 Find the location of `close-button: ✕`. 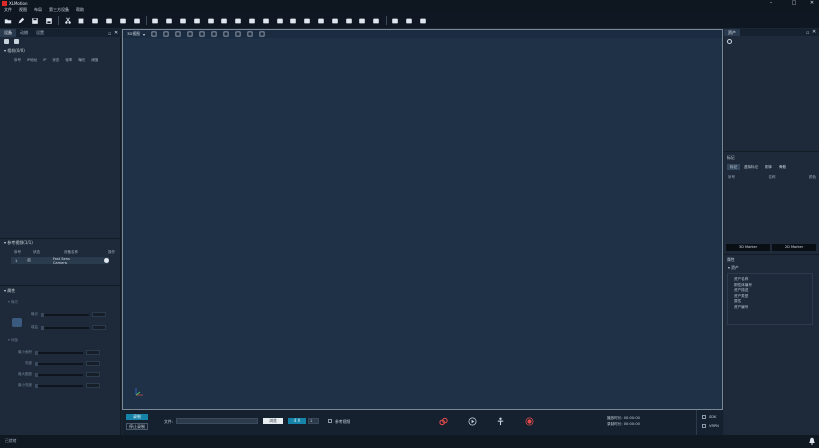

close-button: ✕ is located at coordinates (812, 3).